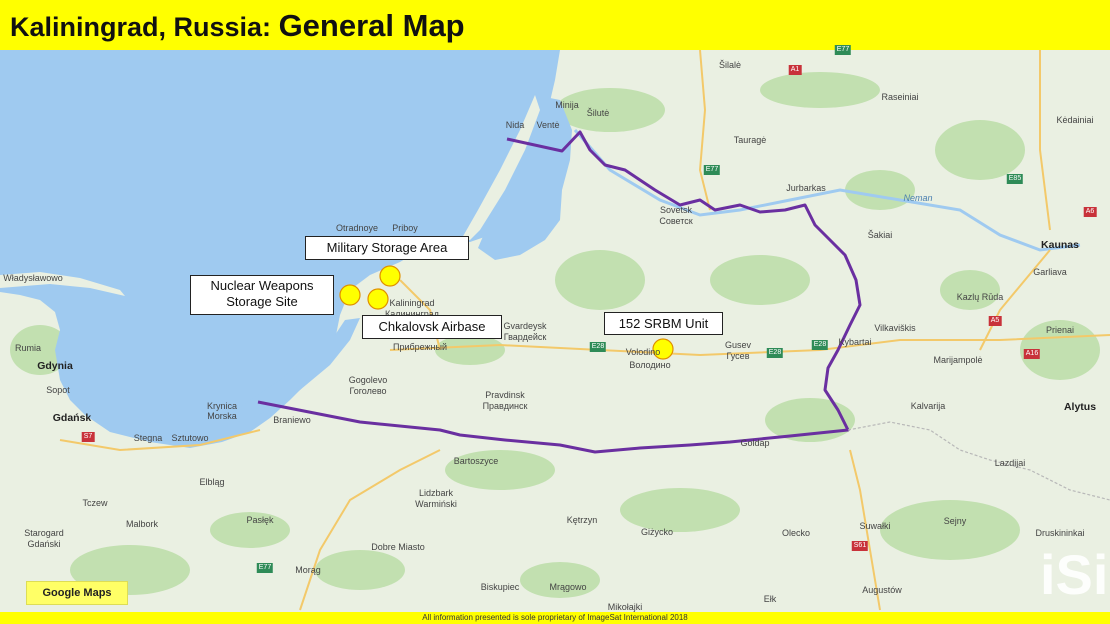 Image resolution: width=1110 pixels, height=624 pixels. Describe the element at coordinates (58, 390) in the screenshot. I see `place-label: Sopot` at that location.